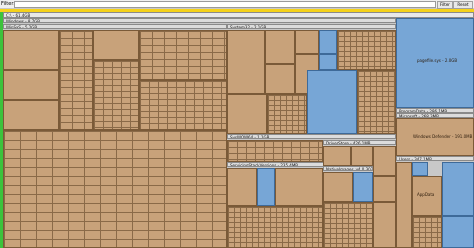 This screenshot has height=248, width=474. What do you see at coordinates (225, 4) in the screenshot?
I see `filter-input` at bounding box center [225, 4].